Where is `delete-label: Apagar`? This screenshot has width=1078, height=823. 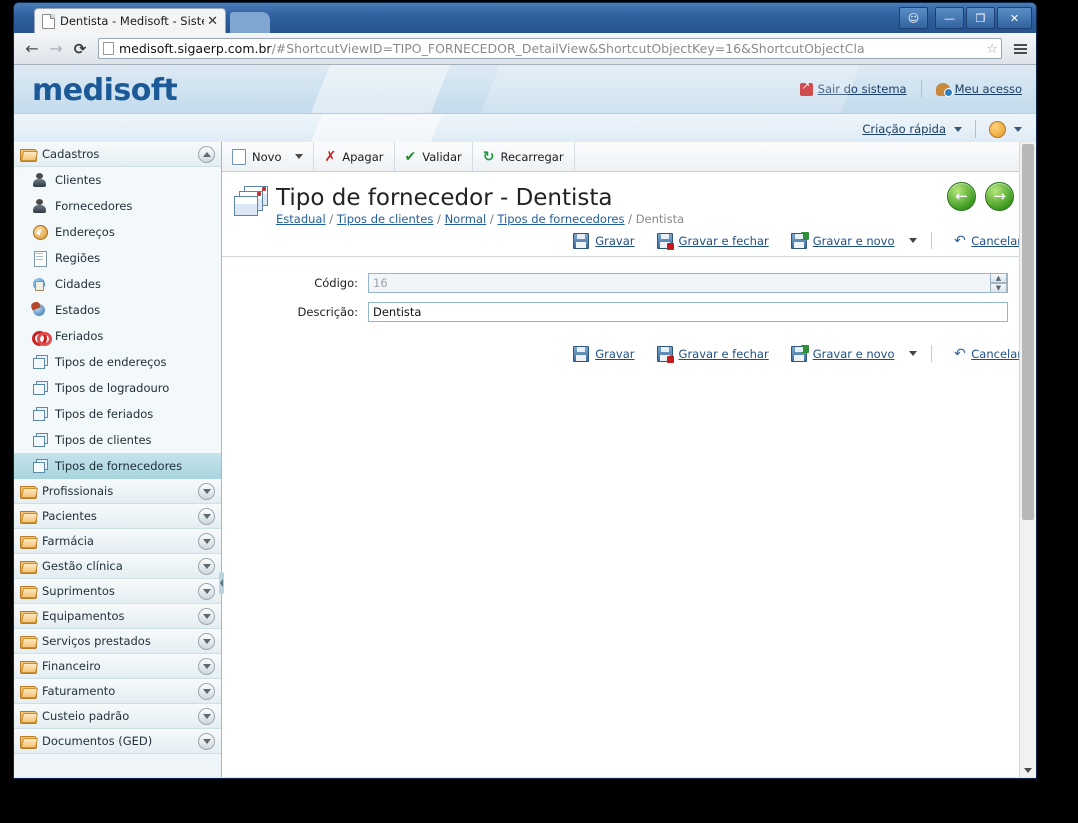 delete-label: Apagar is located at coordinates (363, 156).